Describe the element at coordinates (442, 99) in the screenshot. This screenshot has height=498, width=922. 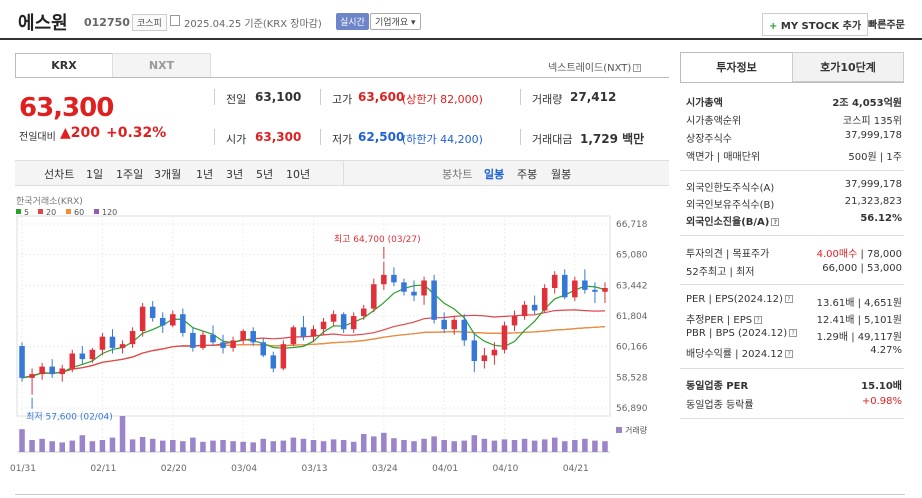
I see `upper-limit: (상한가 82,000)` at that location.